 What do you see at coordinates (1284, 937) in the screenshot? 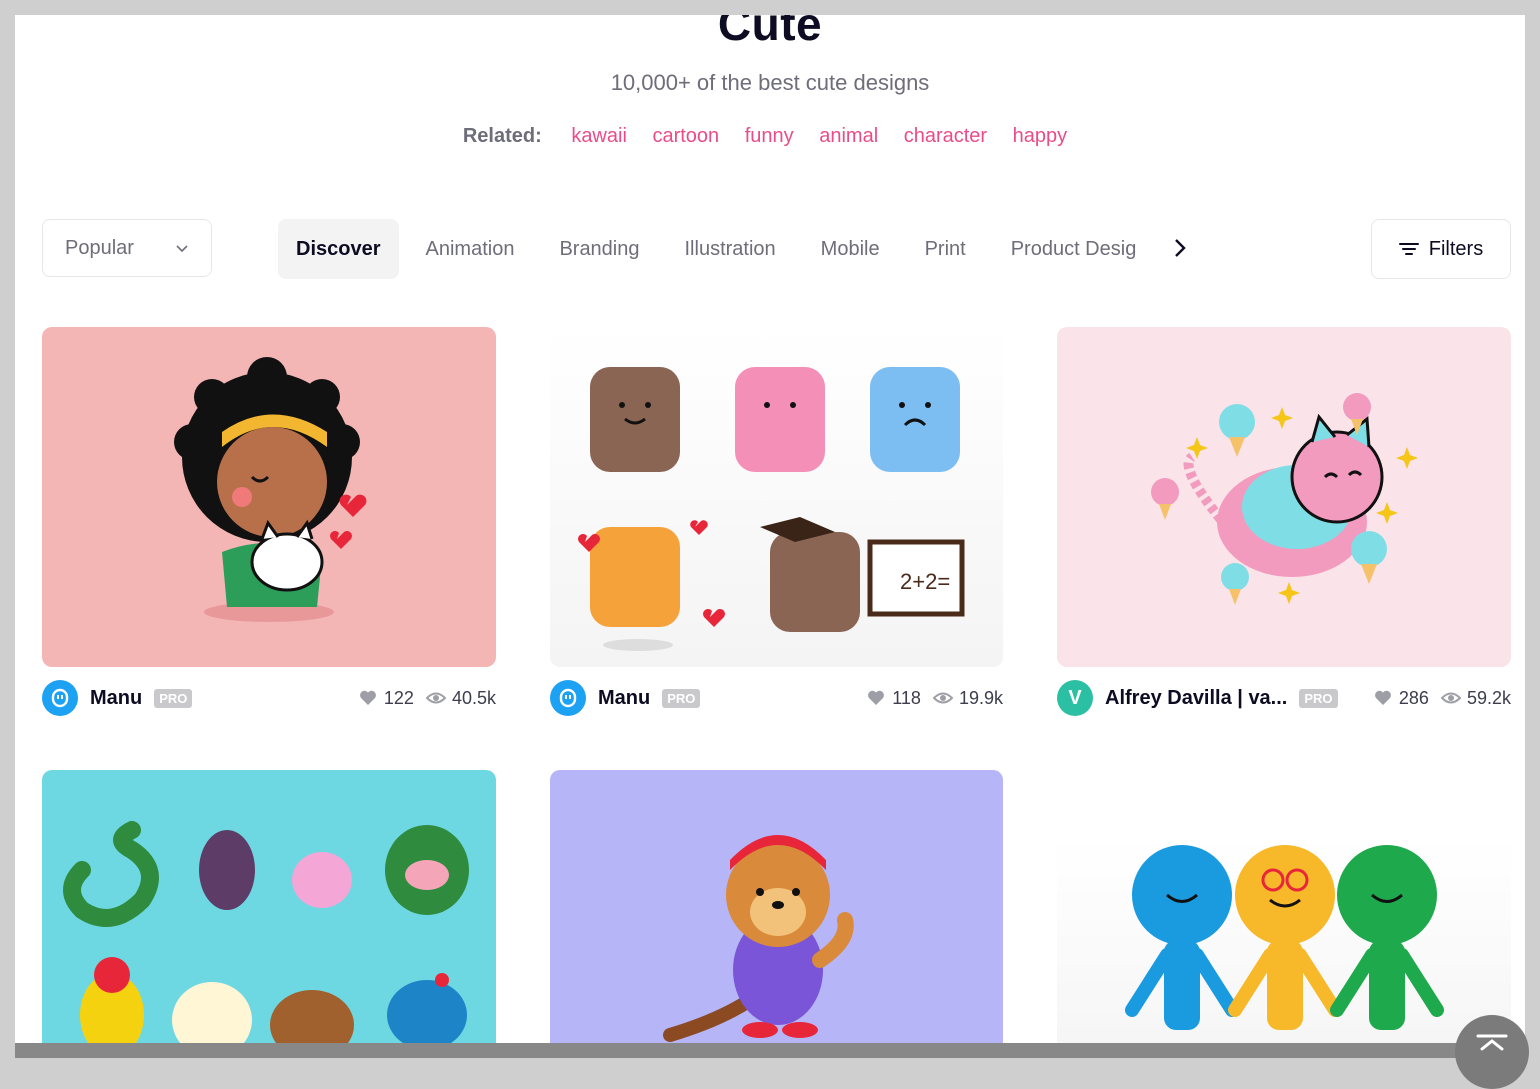
I see `three-figures-illustration` at bounding box center [1284, 937].